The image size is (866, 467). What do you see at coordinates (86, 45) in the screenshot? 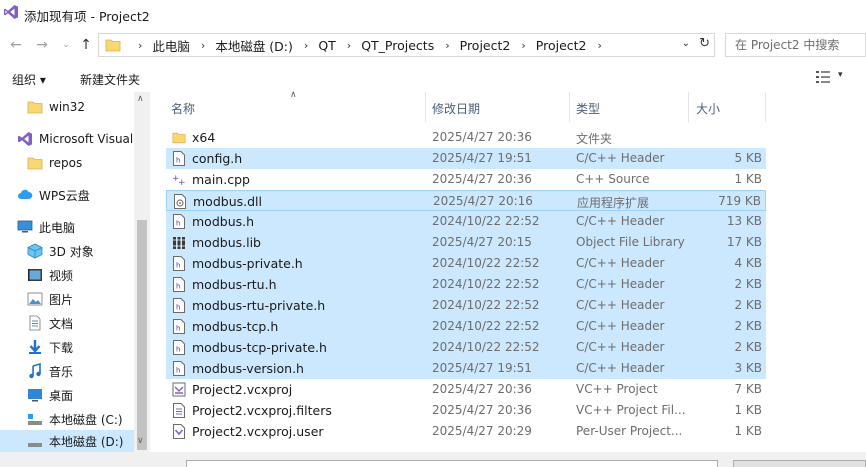
I see `up-arrow-icon: ↑` at bounding box center [86, 45].